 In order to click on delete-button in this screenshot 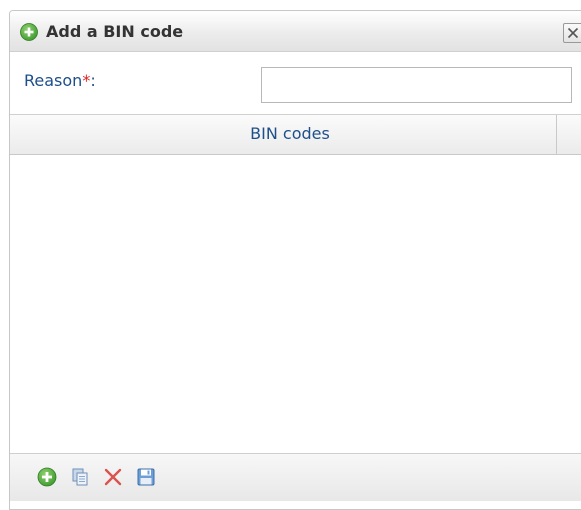, I will do `click(114, 478)`.